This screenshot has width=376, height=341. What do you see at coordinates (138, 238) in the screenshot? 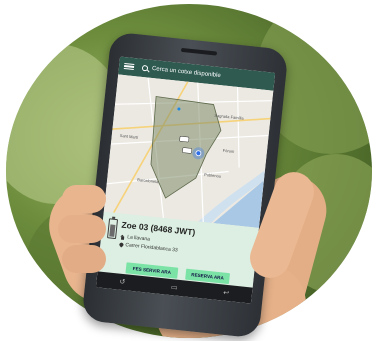
I see `car-location: La llavana` at bounding box center [138, 238].